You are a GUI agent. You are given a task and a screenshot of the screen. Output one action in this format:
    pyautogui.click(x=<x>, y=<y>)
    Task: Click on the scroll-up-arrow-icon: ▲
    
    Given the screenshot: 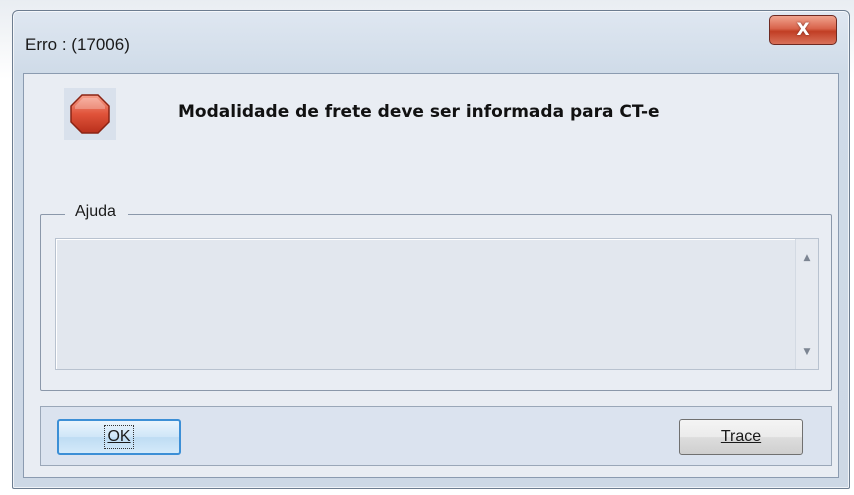 What is the action you would take?
    pyautogui.click(x=807, y=258)
    